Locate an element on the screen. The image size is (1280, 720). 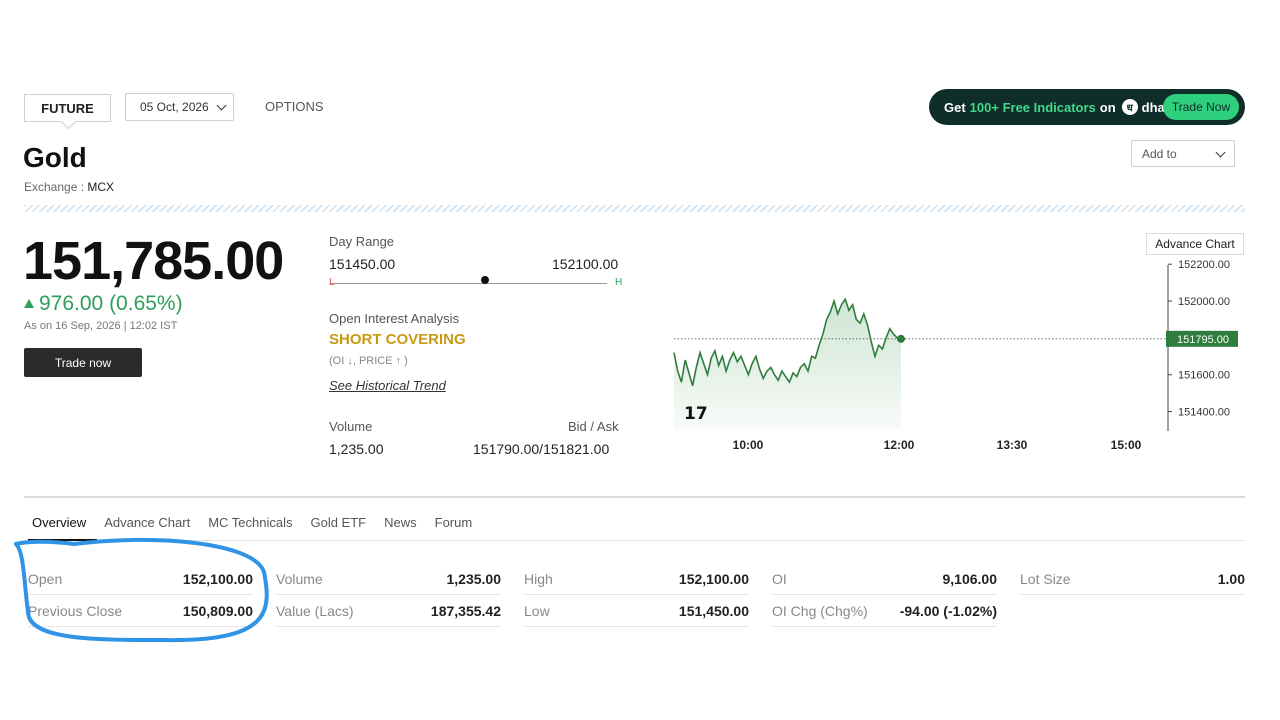
stat-oi-chg-chg-: OI Chg (Chg%) -94.00 (-1.02%) is located at coordinates (884, 611).